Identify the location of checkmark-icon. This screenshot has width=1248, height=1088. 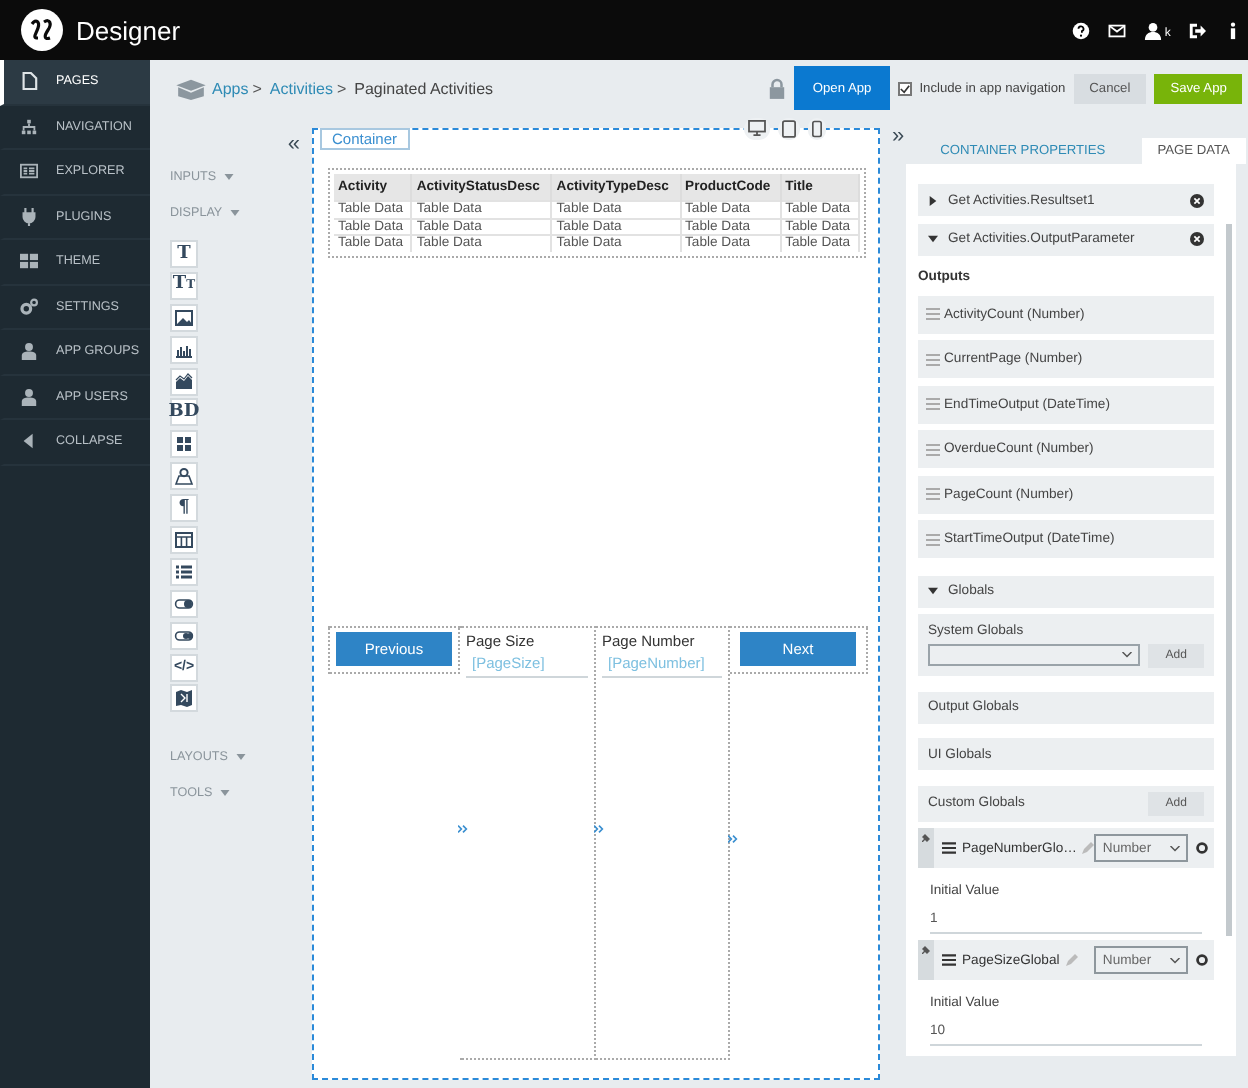
(904, 88).